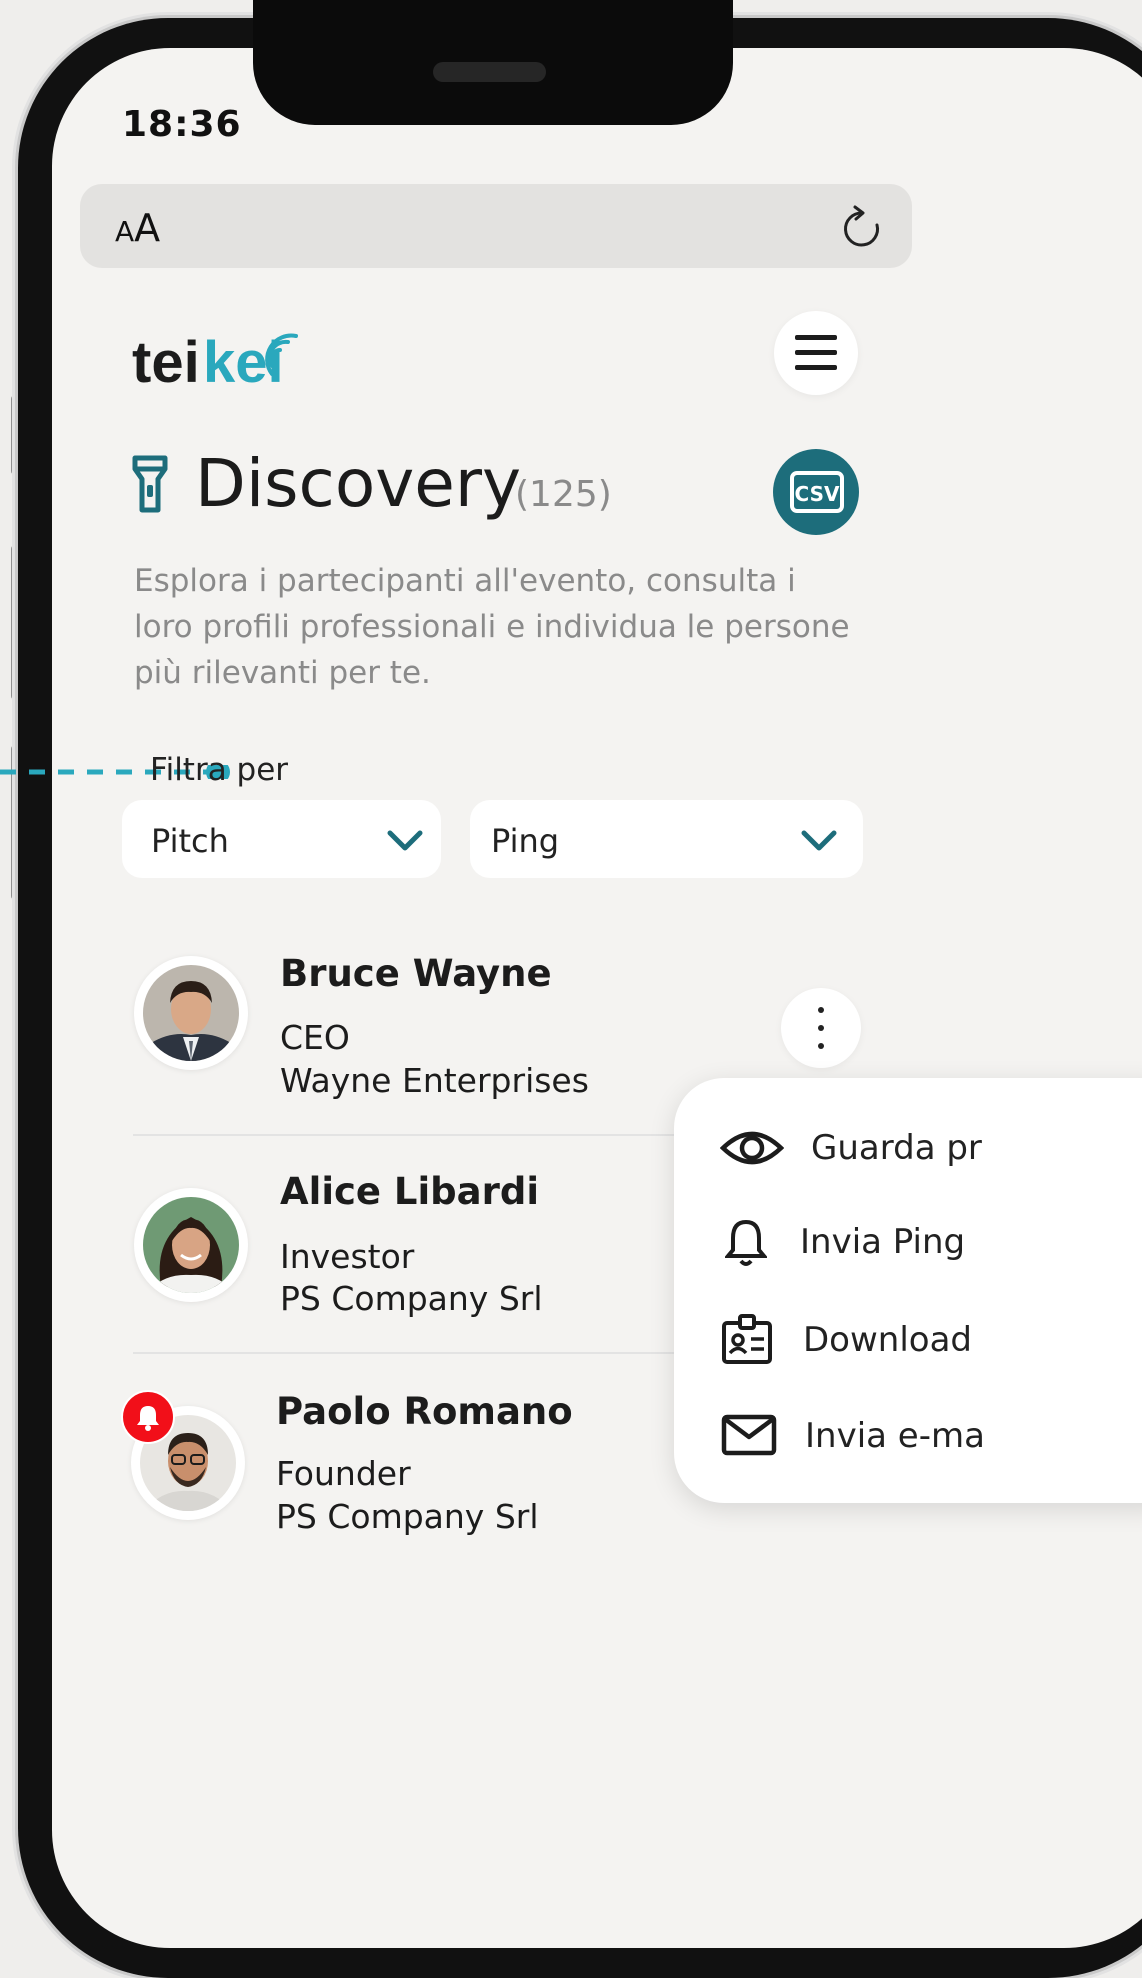 The width and height of the screenshot is (1142, 1978). I want to click on filter-select-pitch: Pitch, so click(281, 839).